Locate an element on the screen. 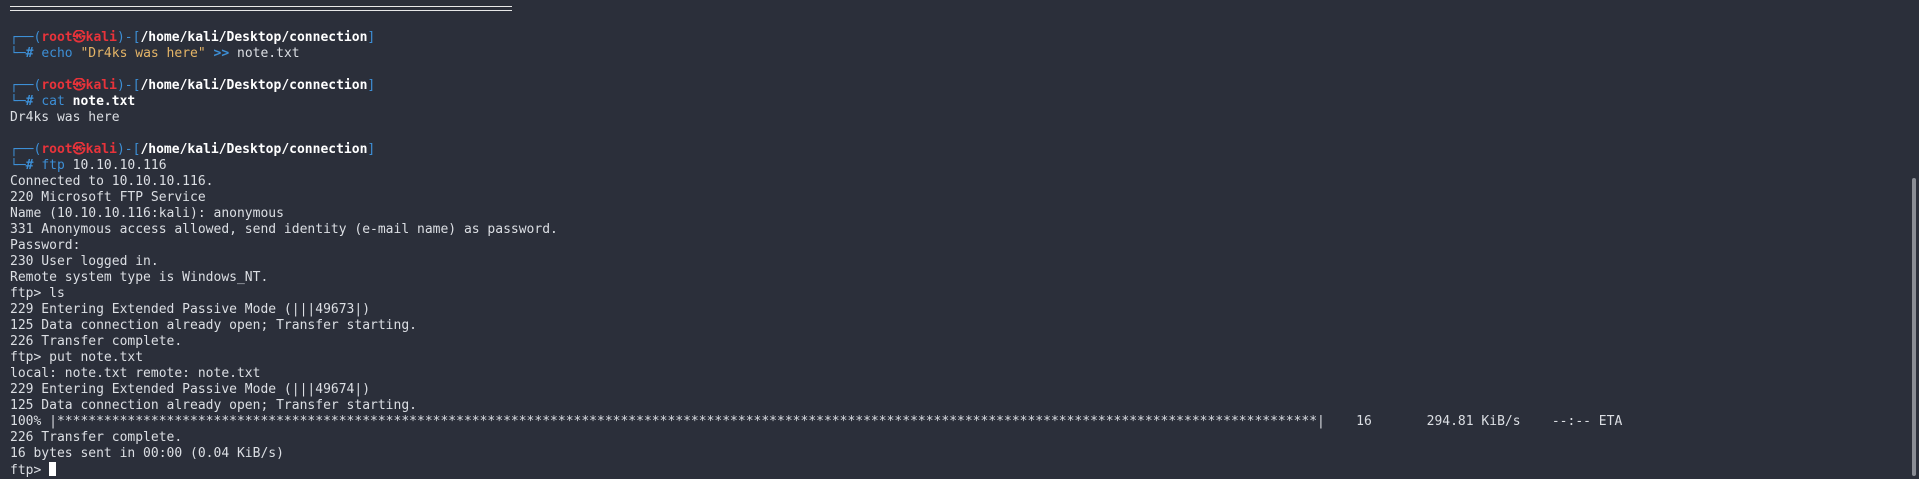 The image size is (1919, 479). output-line: ftp> put note.txt is located at coordinates (77, 357).